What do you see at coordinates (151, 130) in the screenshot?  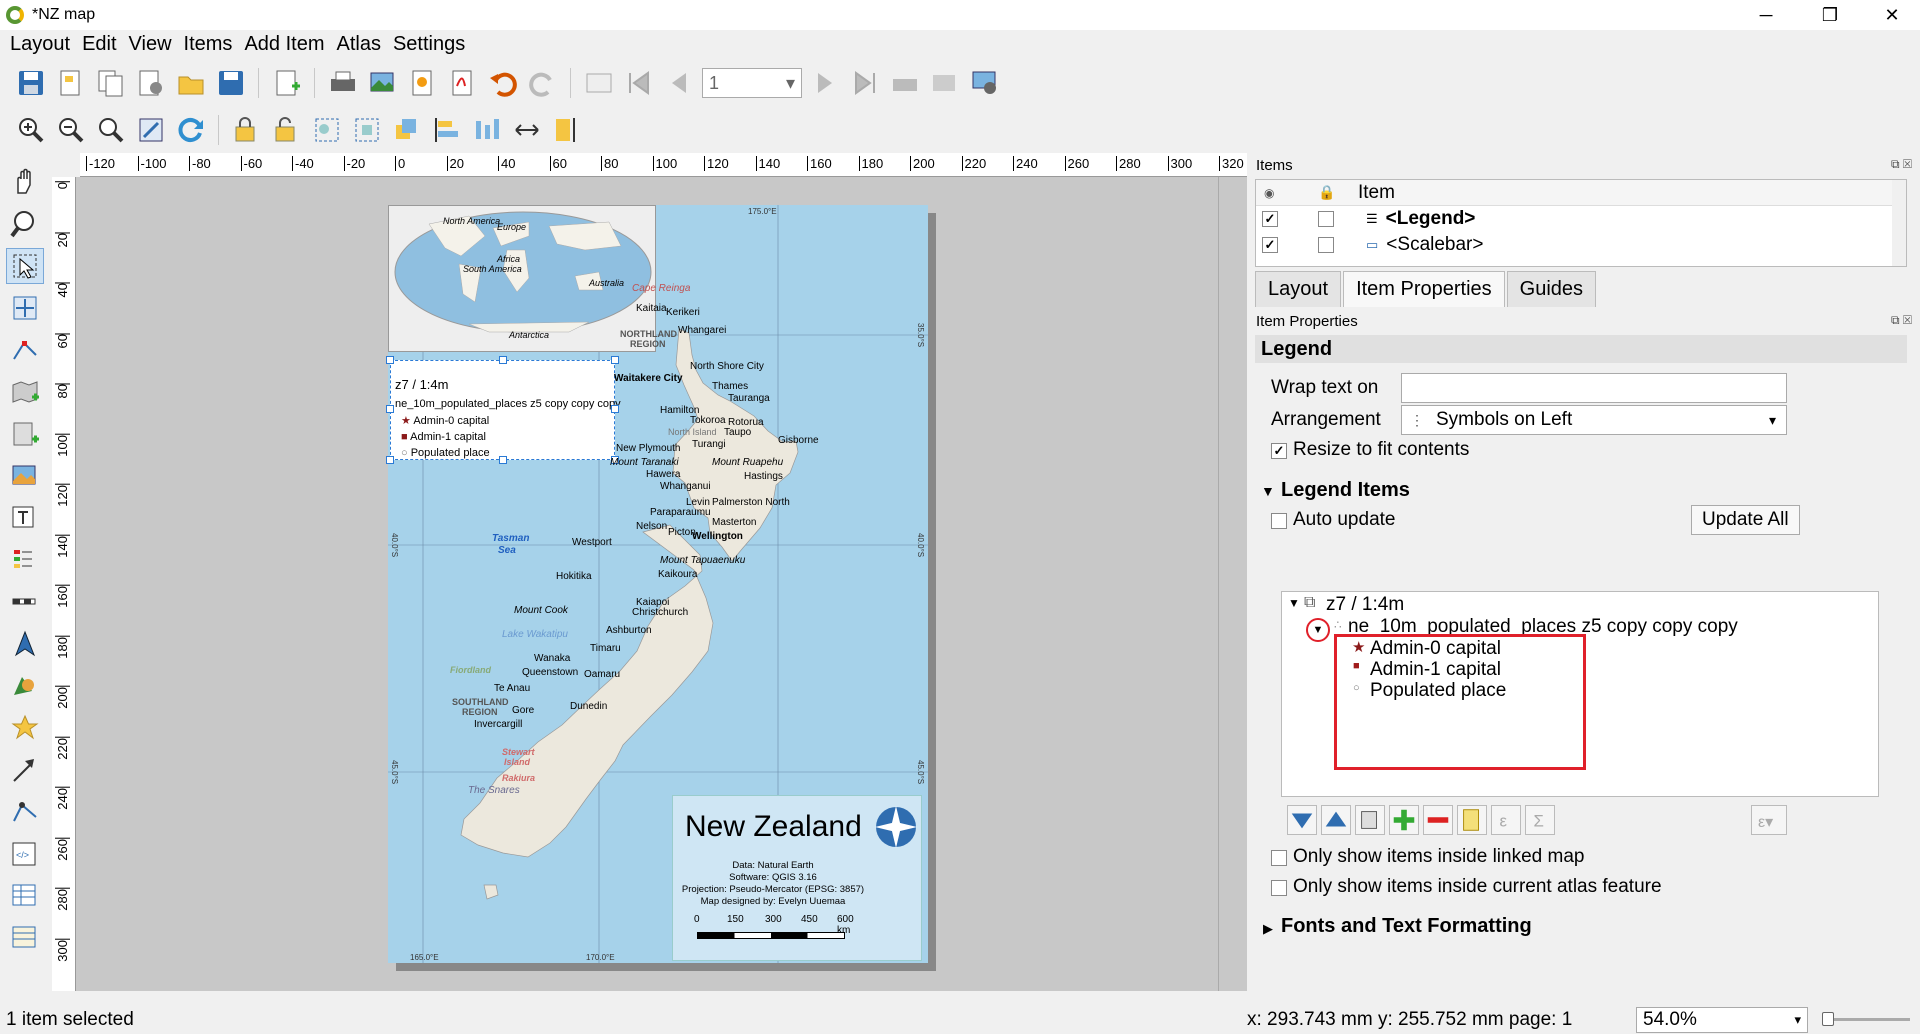 I see `zoom-full-icon` at bounding box center [151, 130].